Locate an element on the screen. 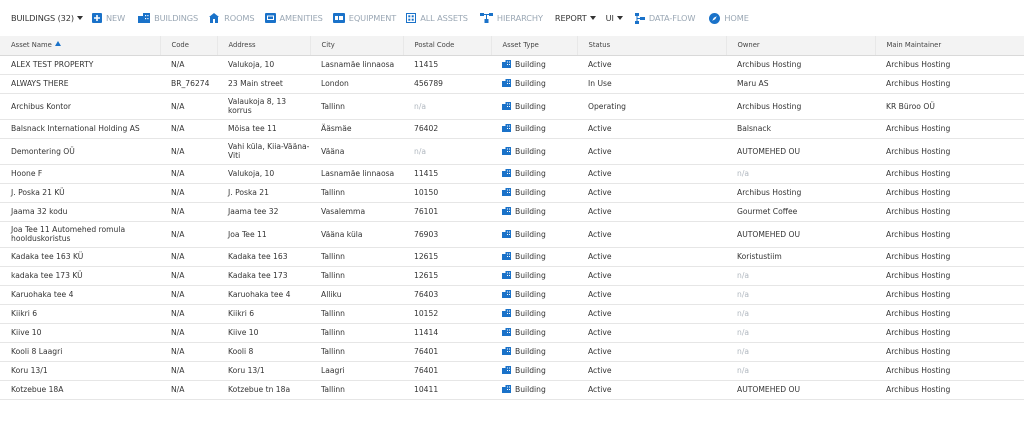 Image resolution: width=1024 pixels, height=437 pixels. all-assets-button: ALL ASSETS is located at coordinates (437, 18).